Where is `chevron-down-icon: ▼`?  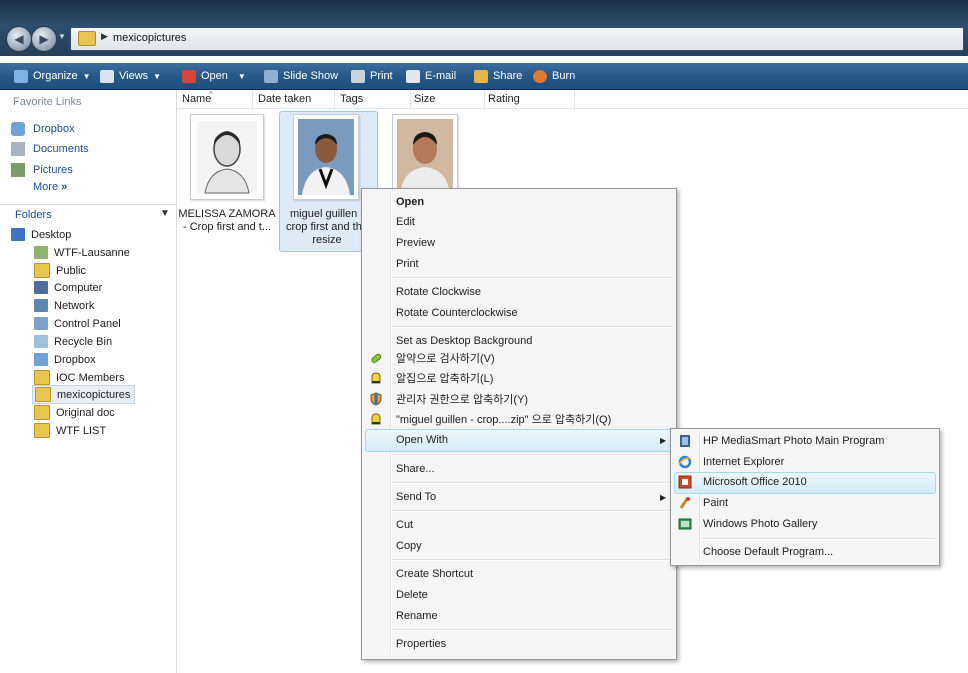
chevron-down-icon: ▼ is located at coordinates (165, 213).